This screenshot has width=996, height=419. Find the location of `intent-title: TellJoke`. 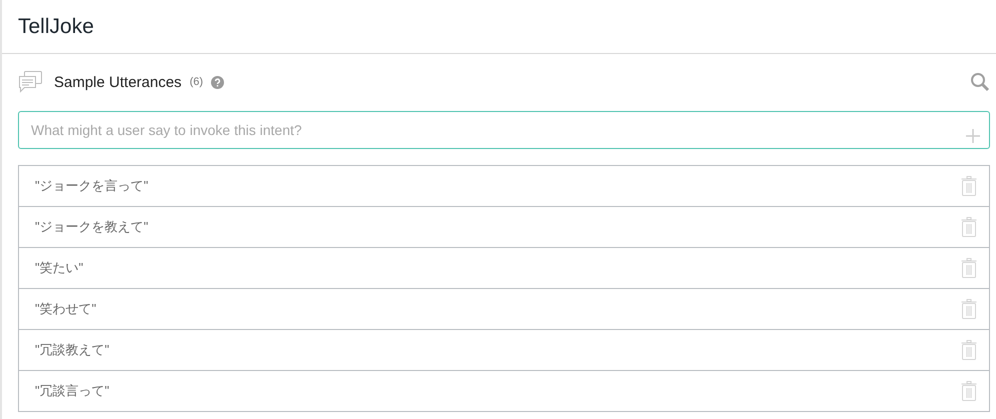

intent-title: TellJoke is located at coordinates (56, 26).